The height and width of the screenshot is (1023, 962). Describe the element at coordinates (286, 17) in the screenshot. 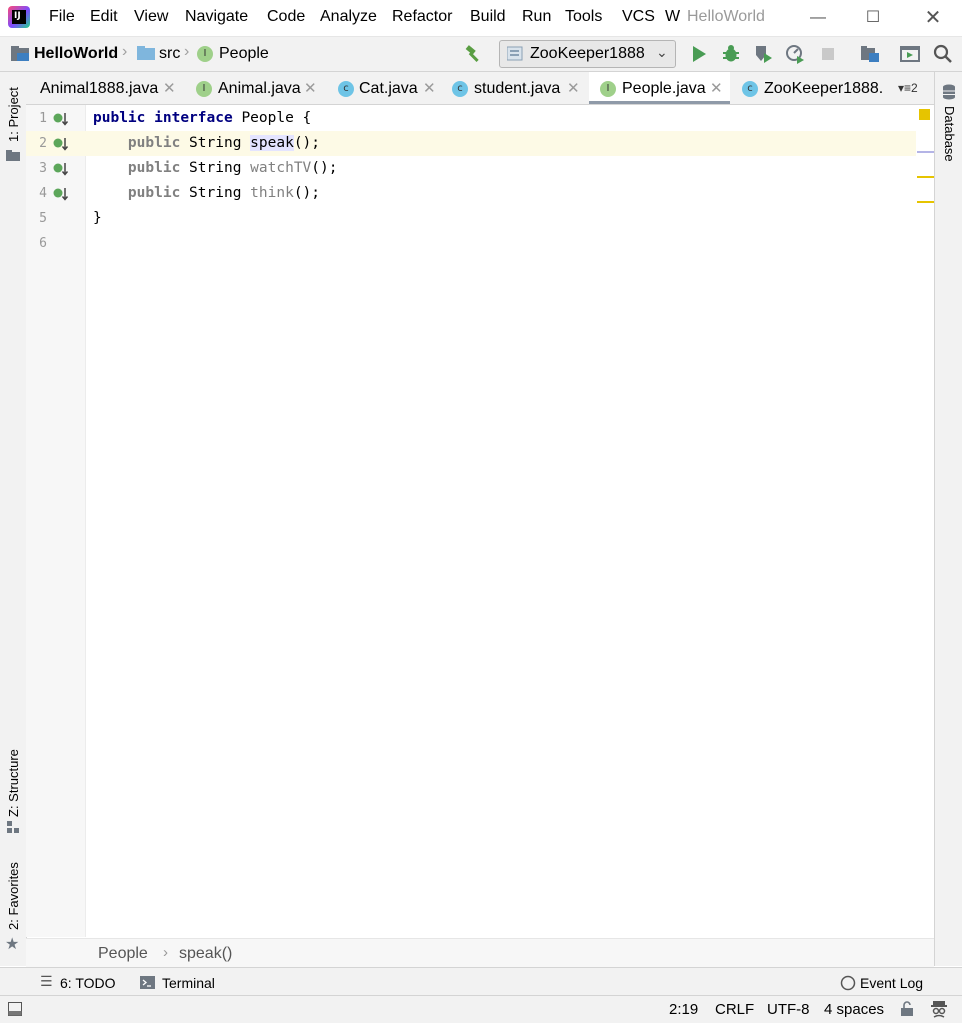

I see `menu-code: Code` at that location.